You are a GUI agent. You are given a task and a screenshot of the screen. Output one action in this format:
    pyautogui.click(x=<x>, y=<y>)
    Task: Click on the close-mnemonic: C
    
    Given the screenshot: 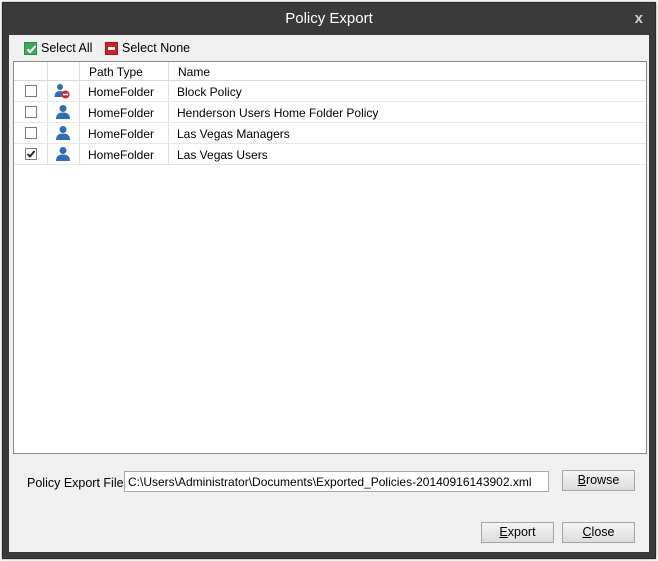 What is the action you would take?
    pyautogui.click(x=587, y=532)
    